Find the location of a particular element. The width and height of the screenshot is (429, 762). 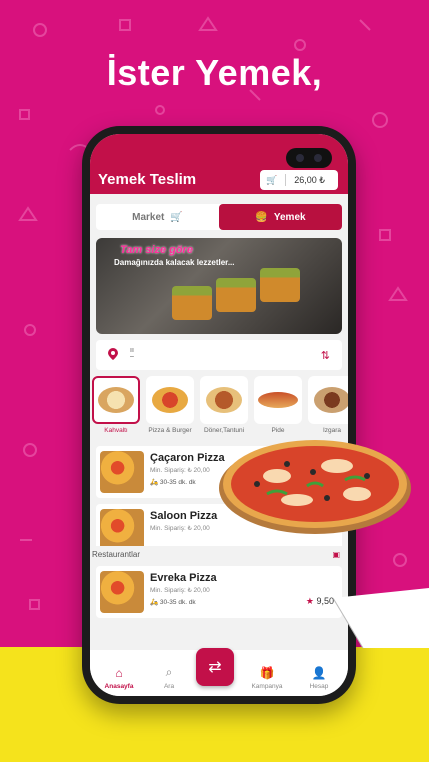

nav-label: Hesap is located at coordinates (319, 686).